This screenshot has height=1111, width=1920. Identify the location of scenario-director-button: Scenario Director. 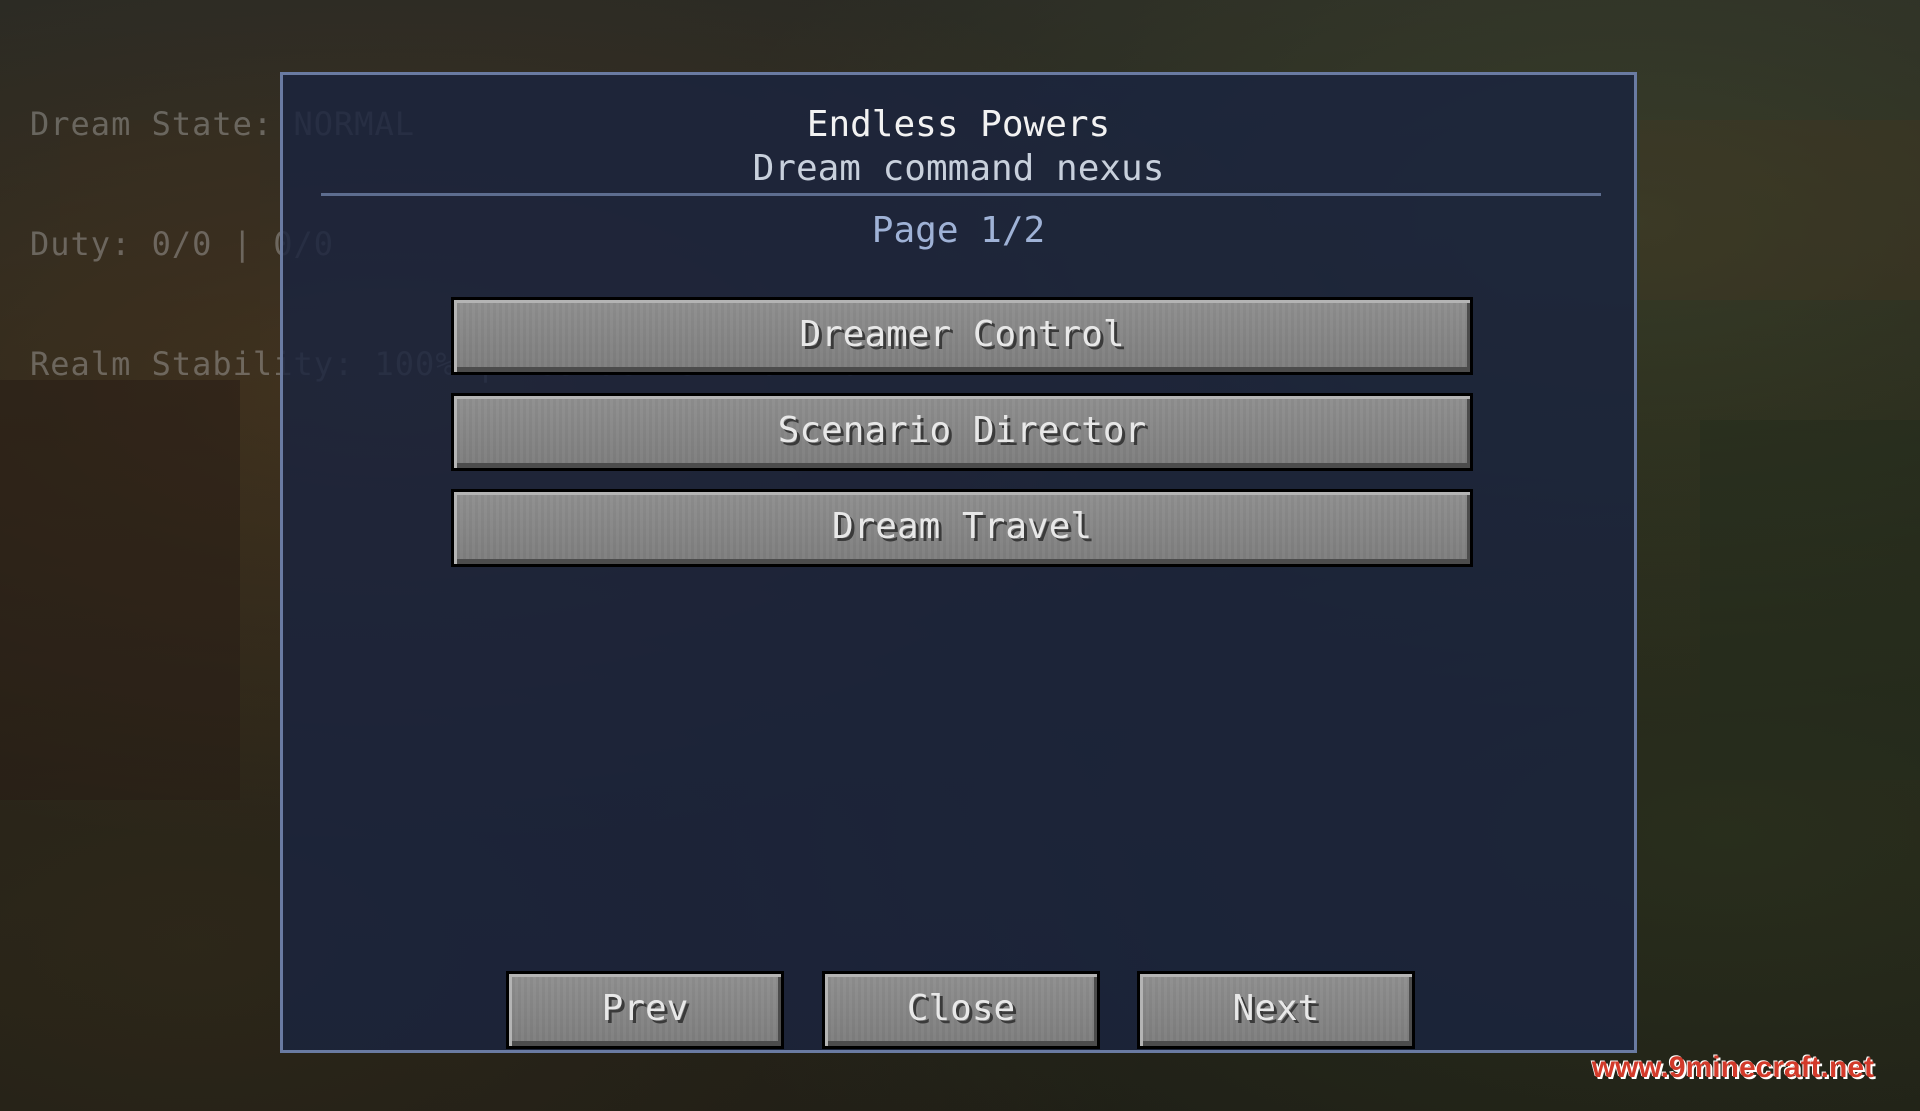
(962, 432).